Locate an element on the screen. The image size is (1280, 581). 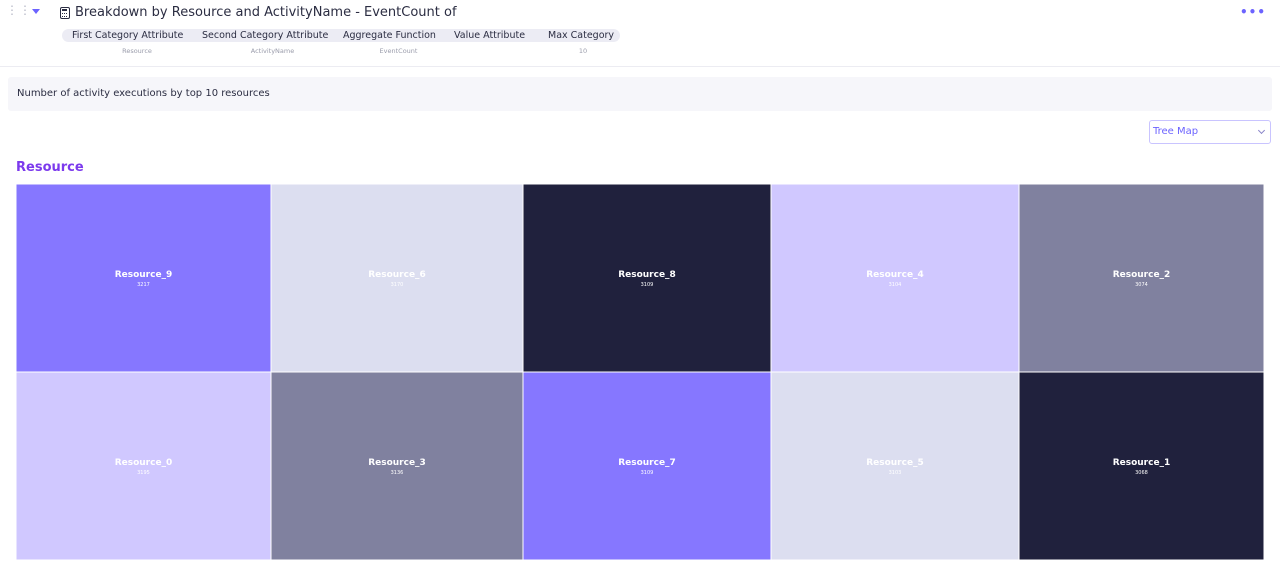
treemap-cell-value: 3104 is located at coordinates (895, 285).